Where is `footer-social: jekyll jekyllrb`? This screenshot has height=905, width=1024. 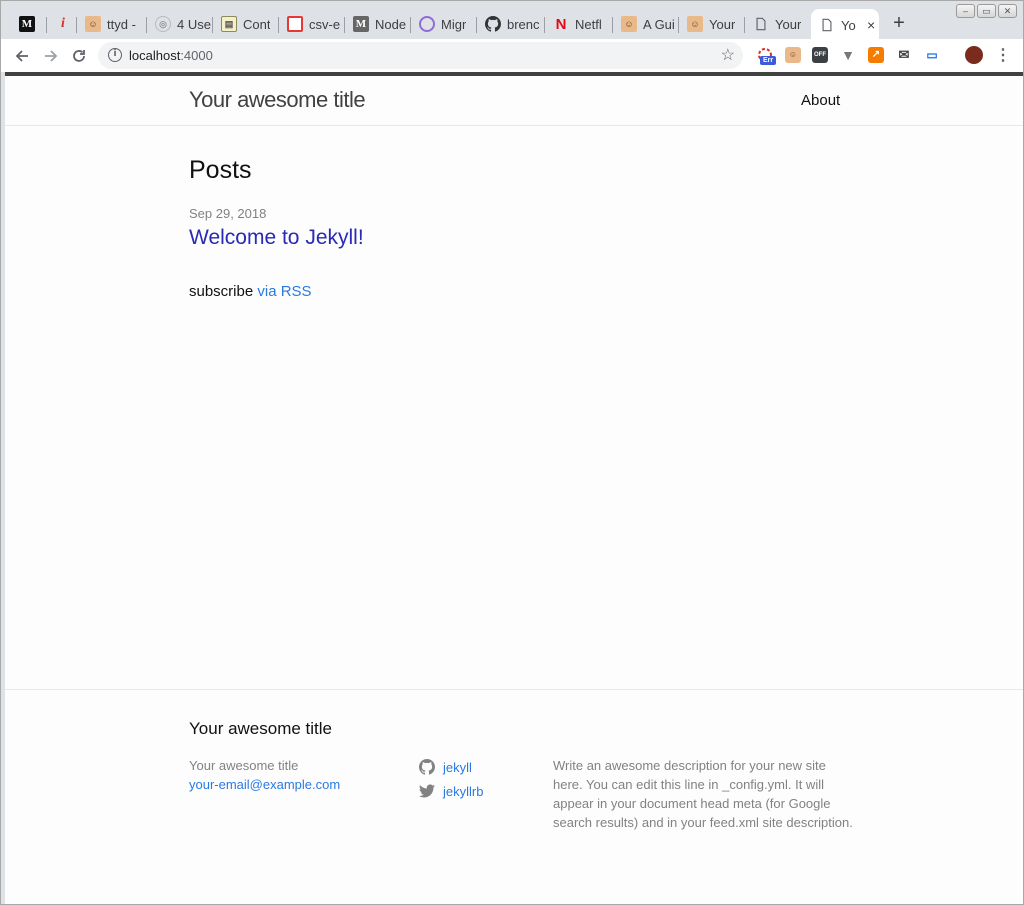 footer-social: jekyll jekyllrb is located at coordinates (451, 779).